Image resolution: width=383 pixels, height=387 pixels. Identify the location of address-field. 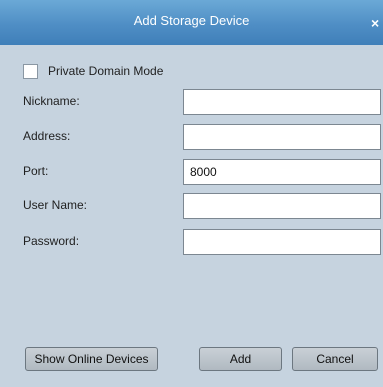
(282, 137).